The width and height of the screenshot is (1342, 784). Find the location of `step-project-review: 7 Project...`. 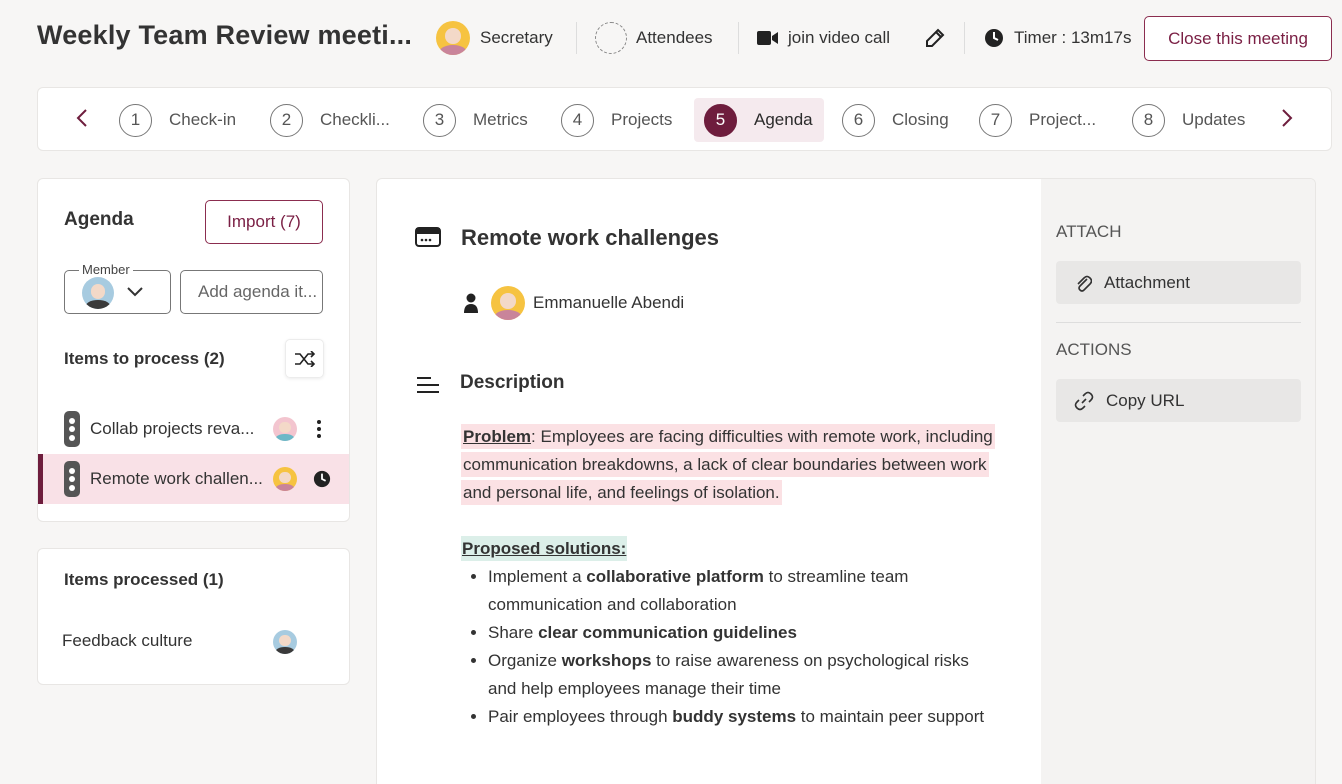

step-project-review: 7 Project... is located at coordinates (1037, 120).